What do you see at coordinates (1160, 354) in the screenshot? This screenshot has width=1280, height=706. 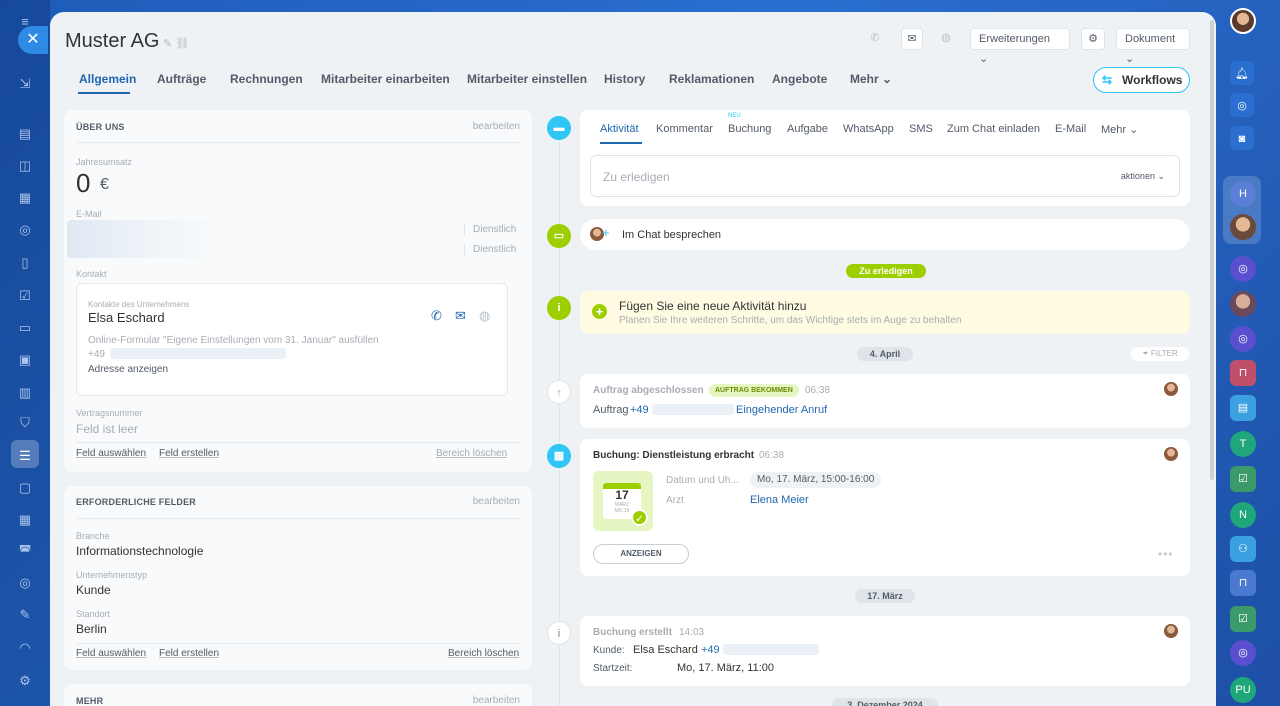 I see `filter-button: ⏷ FILTER` at bounding box center [1160, 354].